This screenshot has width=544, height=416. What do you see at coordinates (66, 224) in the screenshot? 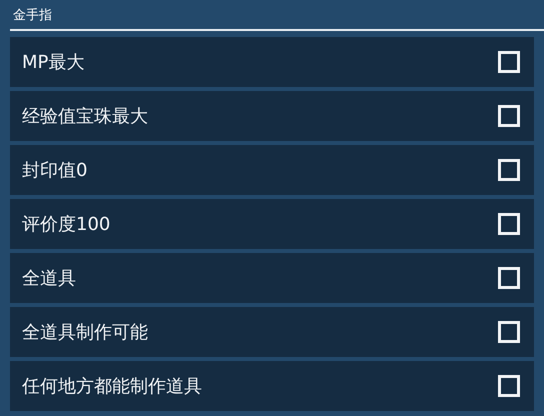
I see `cheat-label: 评价度100` at bounding box center [66, 224].